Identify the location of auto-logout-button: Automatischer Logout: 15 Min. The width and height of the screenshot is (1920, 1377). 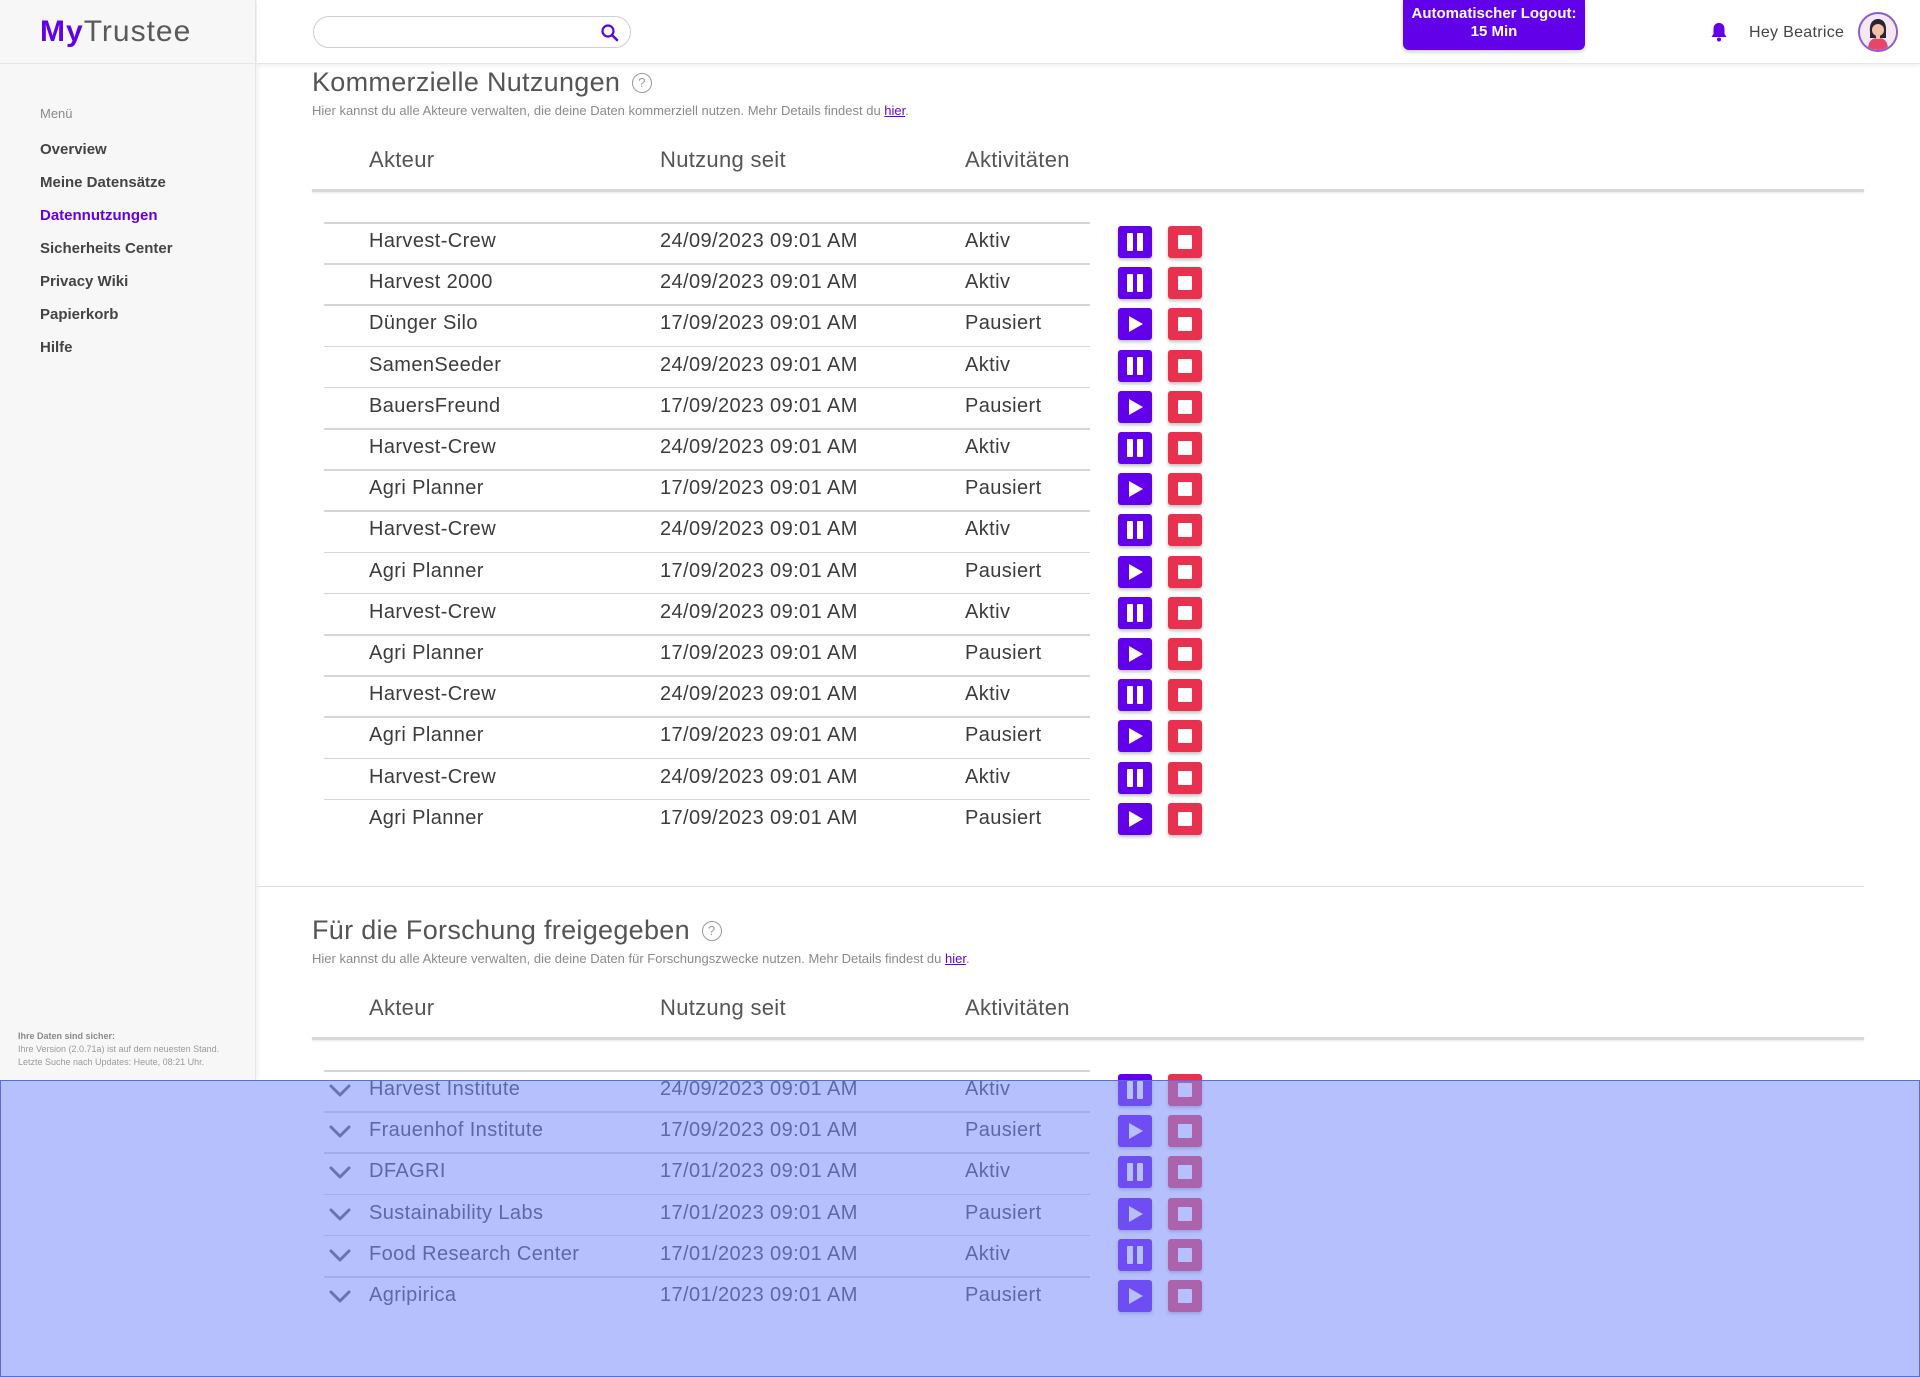
(1494, 25).